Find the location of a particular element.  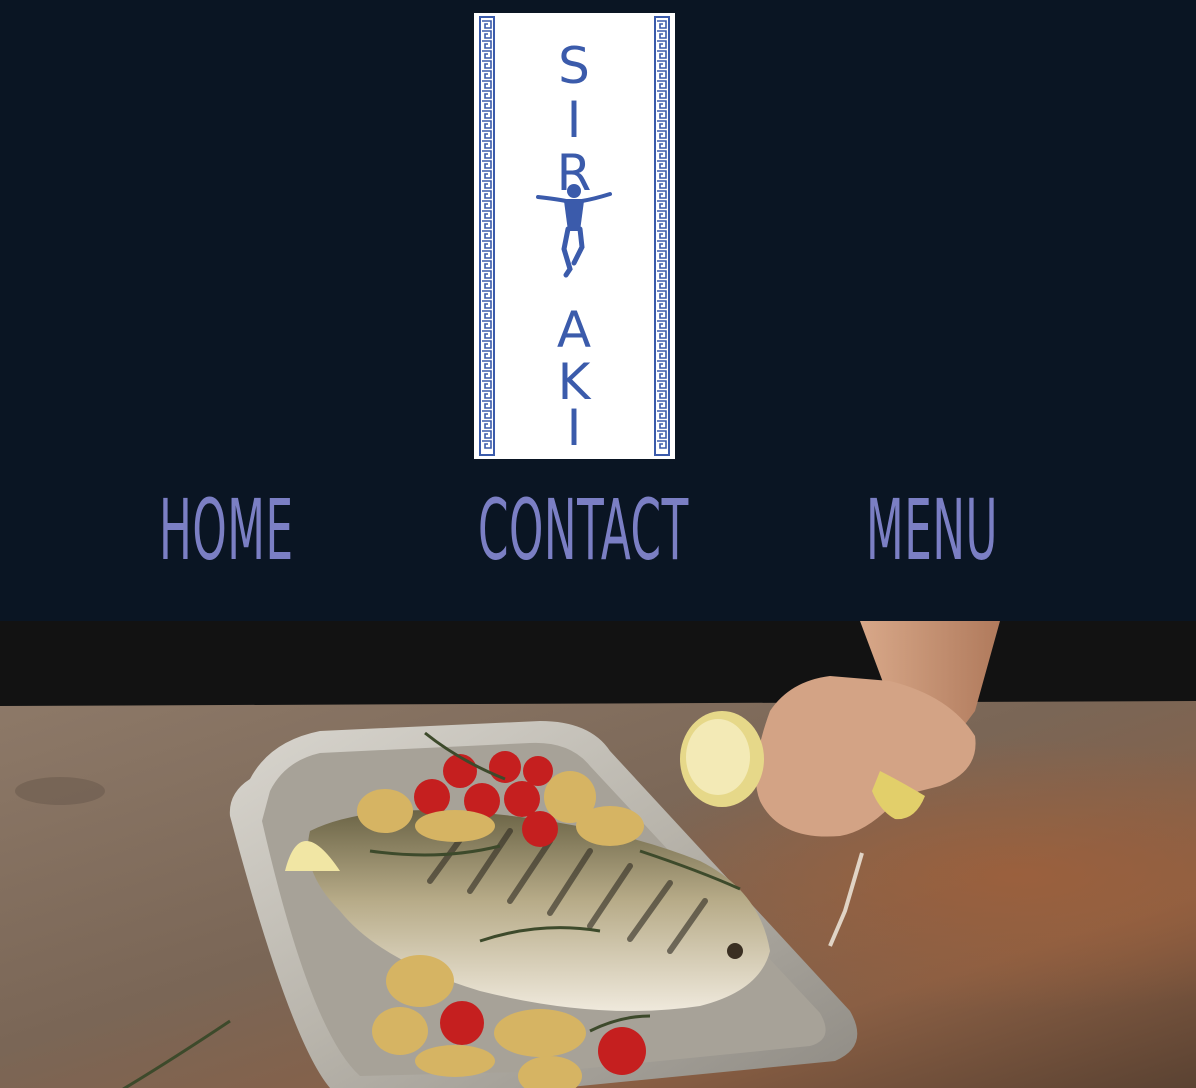

logo-letter-i2: I is located at coordinates (574, 428).